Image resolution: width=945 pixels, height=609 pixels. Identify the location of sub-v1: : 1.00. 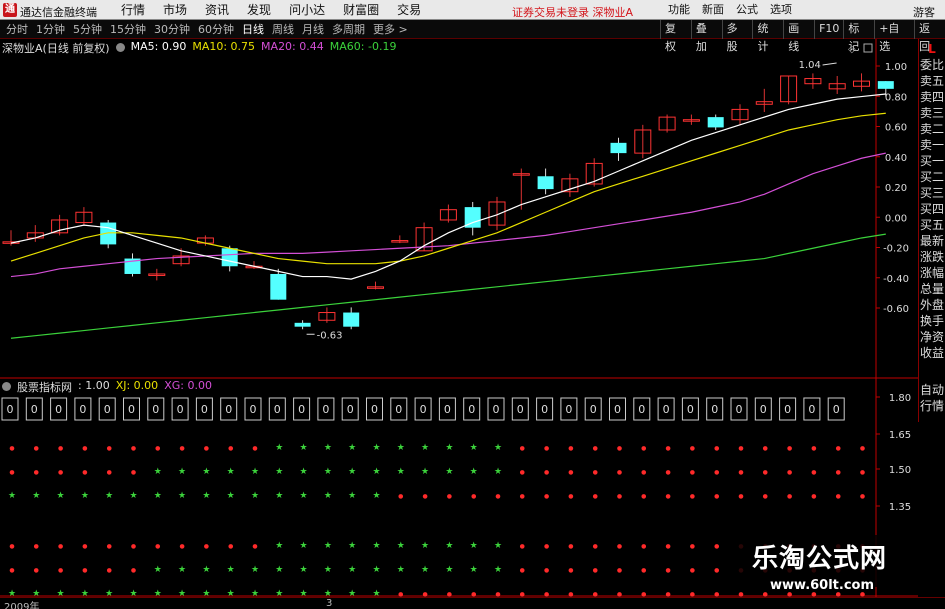
(94, 385).